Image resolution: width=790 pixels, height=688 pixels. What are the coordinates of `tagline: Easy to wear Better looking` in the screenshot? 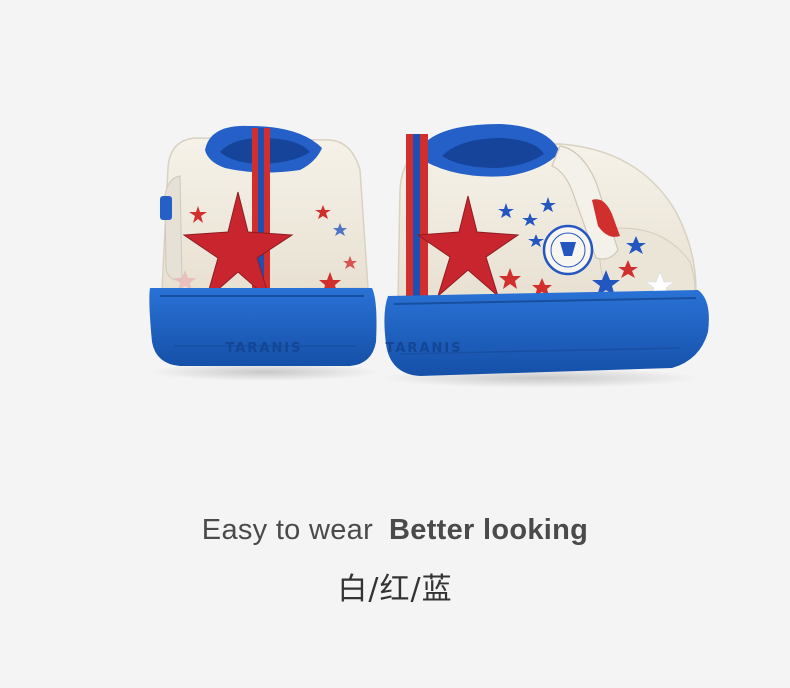 It's located at (395, 530).